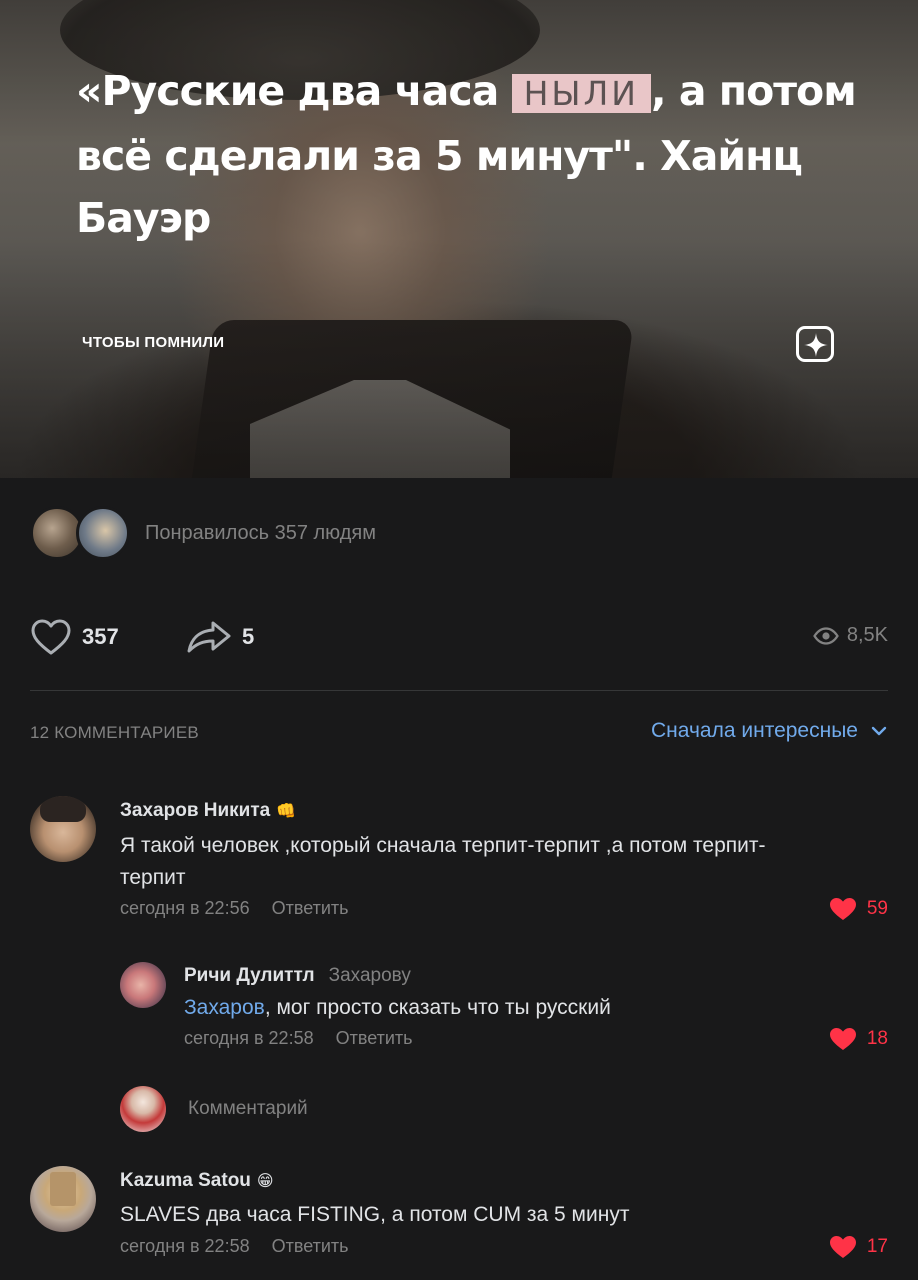  I want to click on comment-like-count: 18, so click(877, 1038).